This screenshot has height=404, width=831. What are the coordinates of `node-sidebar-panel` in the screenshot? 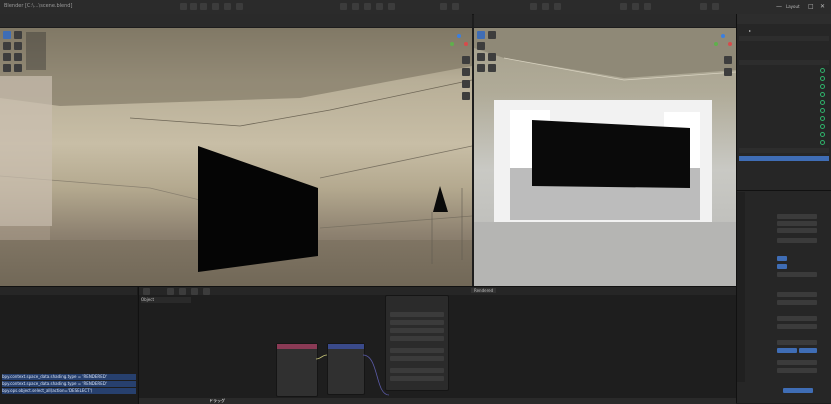 It's located at (417, 343).